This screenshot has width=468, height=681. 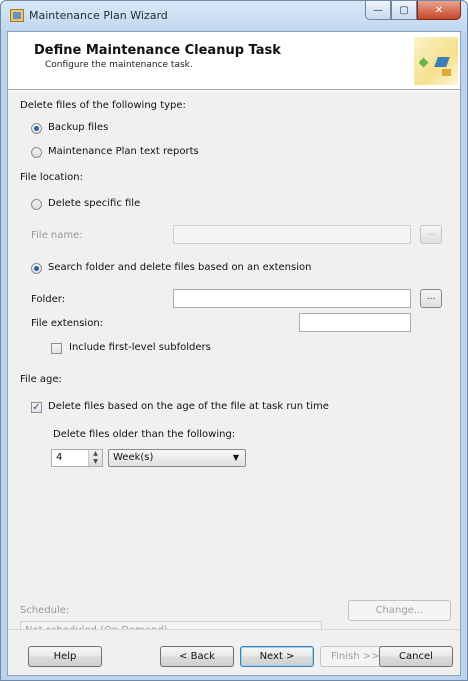 What do you see at coordinates (292, 234) in the screenshot?
I see `file-name-input` at bounding box center [292, 234].